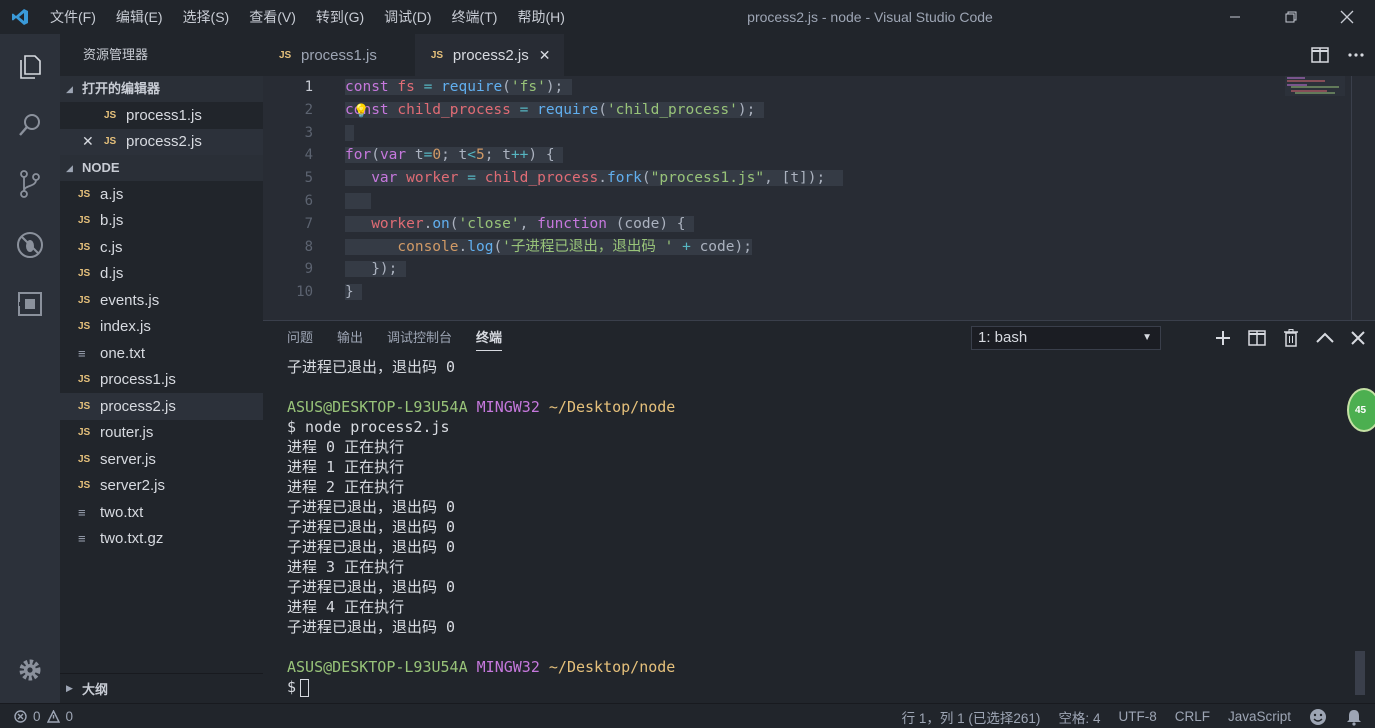 The image size is (1375, 728). I want to click on line-number: 9, so click(308, 269).